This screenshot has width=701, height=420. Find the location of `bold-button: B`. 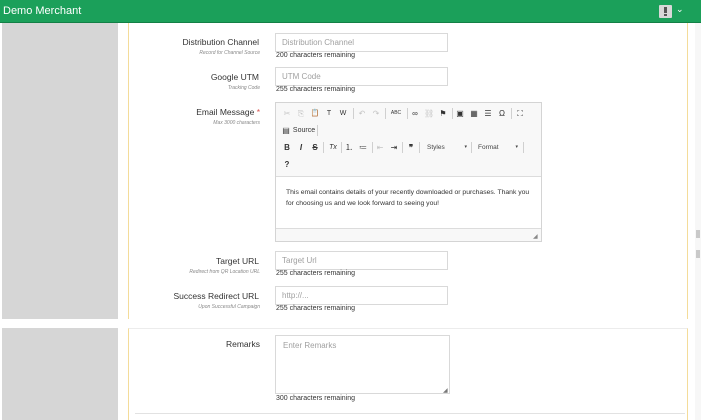

bold-button: B is located at coordinates (287, 147).